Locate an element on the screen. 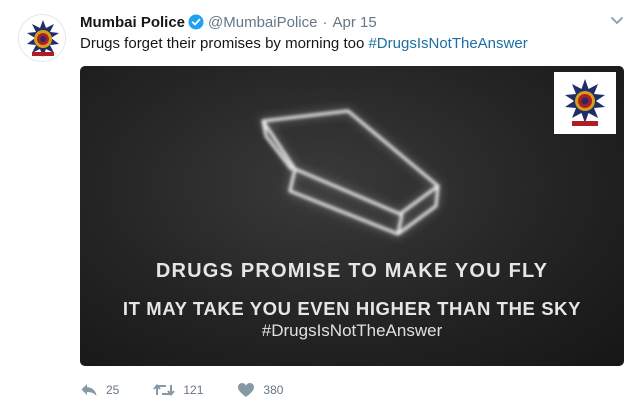 The width and height of the screenshot is (640, 411). author-name: Mumbai Police is located at coordinates (132, 22).